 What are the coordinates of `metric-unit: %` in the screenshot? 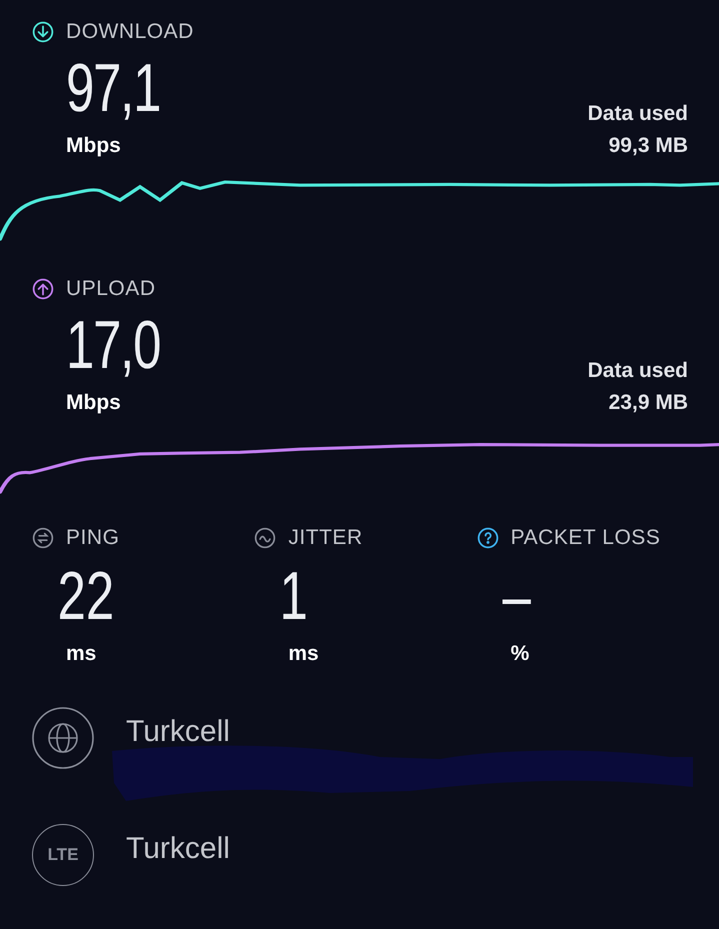 It's located at (520, 653).